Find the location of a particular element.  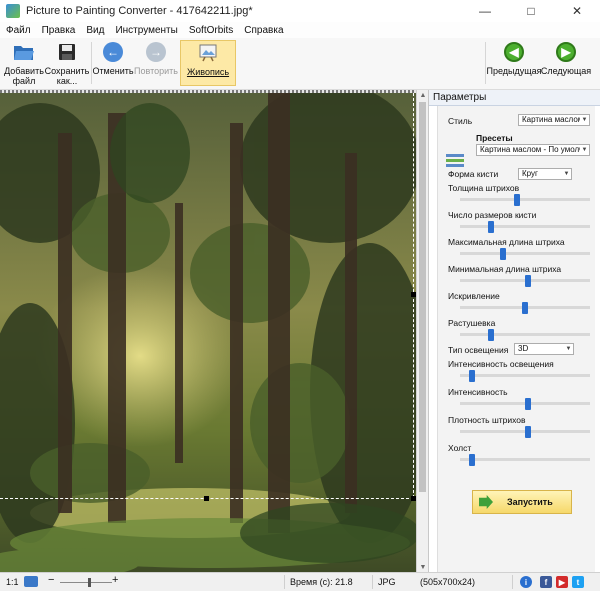

run-label: Запустить is located at coordinates (530, 502).